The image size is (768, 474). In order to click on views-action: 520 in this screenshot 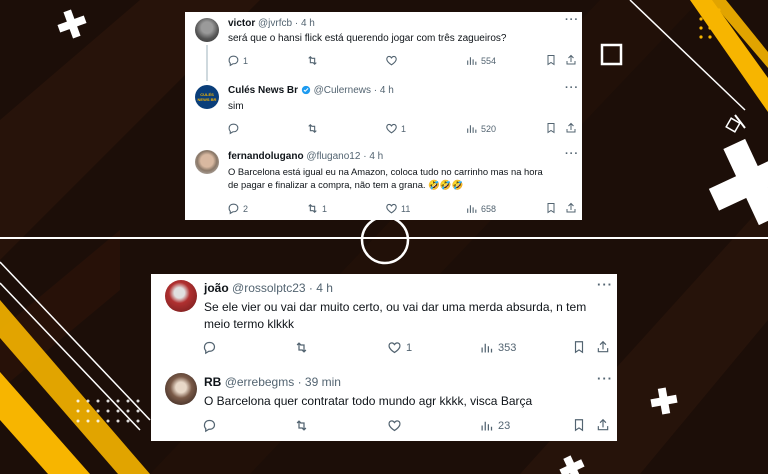, I will do `click(480, 128)`.